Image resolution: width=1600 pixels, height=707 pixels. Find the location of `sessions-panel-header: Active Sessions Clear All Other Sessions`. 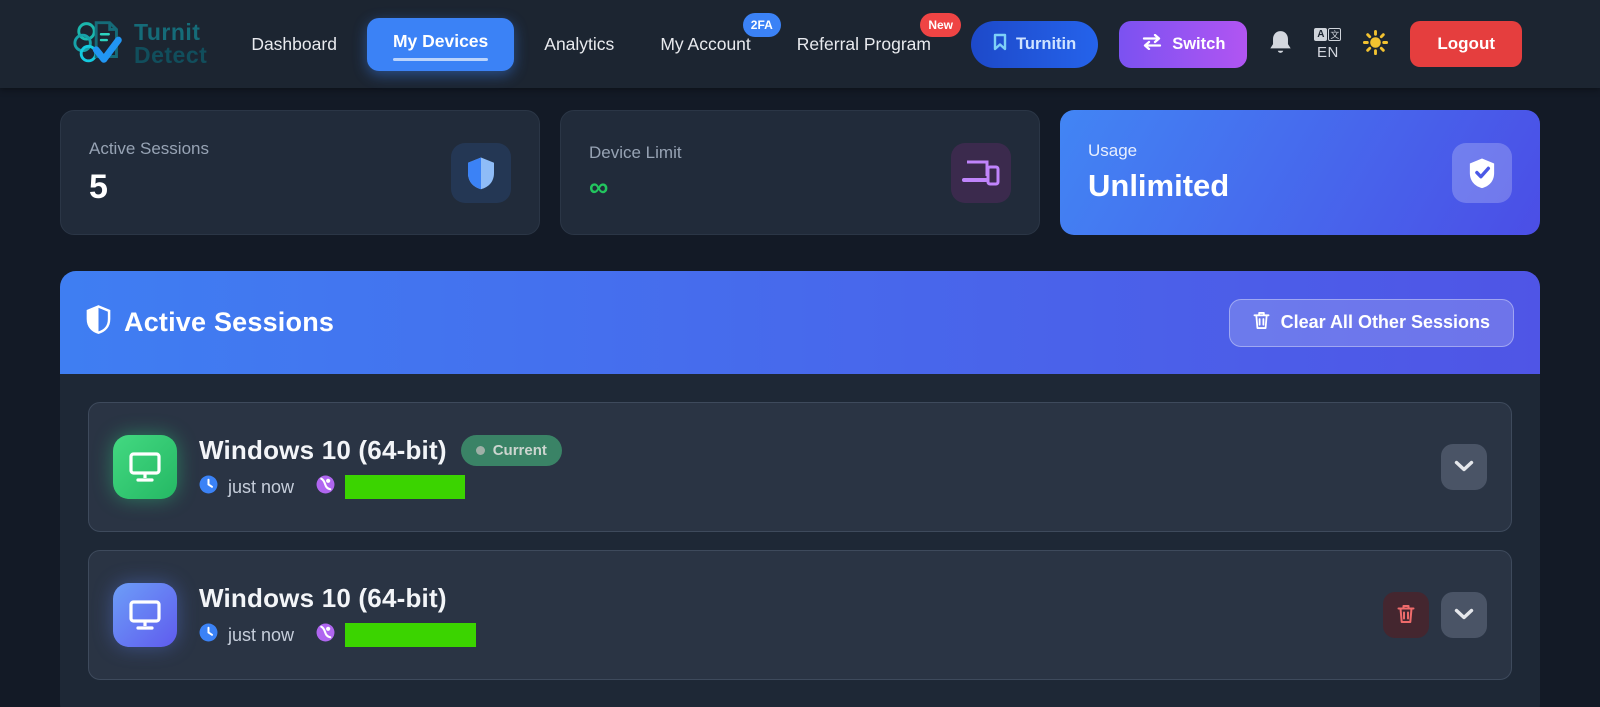

sessions-panel-header: Active Sessions Clear All Other Sessions is located at coordinates (800, 322).